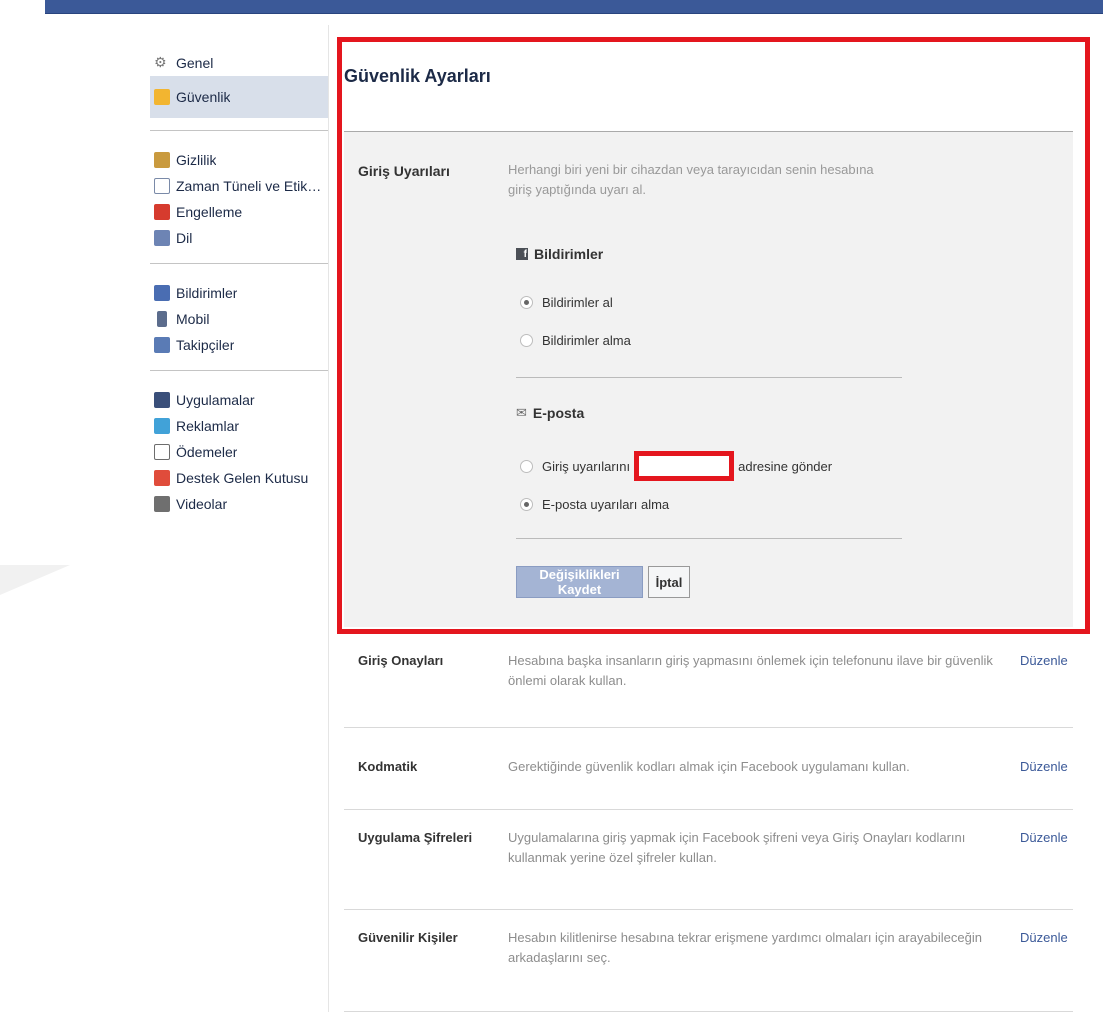 Image resolution: width=1103 pixels, height=1012 pixels. I want to click on setting-title: Güvenilir Kişiler, so click(408, 937).